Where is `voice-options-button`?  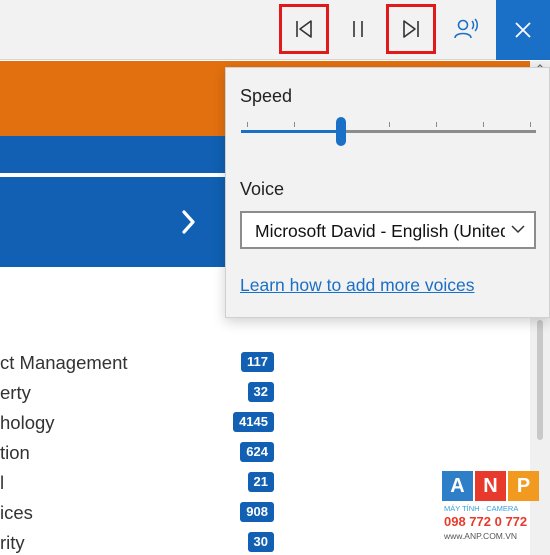
voice-options-button is located at coordinates (467, 29).